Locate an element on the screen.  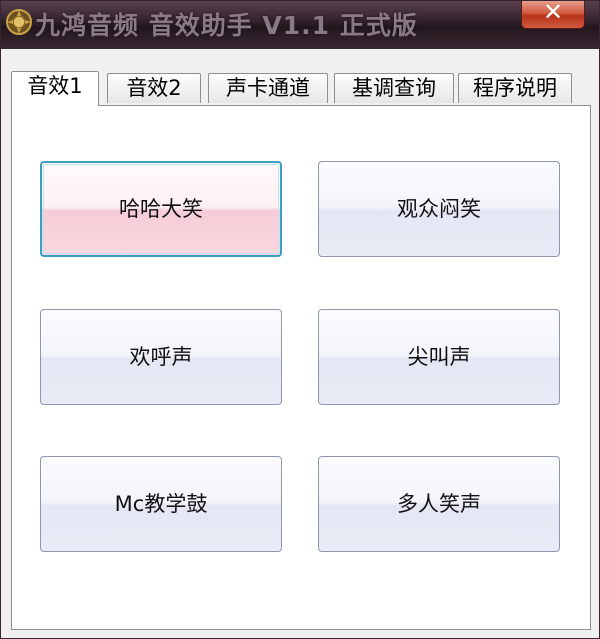
tab-key-lookup: 基调查询 is located at coordinates (394, 88).